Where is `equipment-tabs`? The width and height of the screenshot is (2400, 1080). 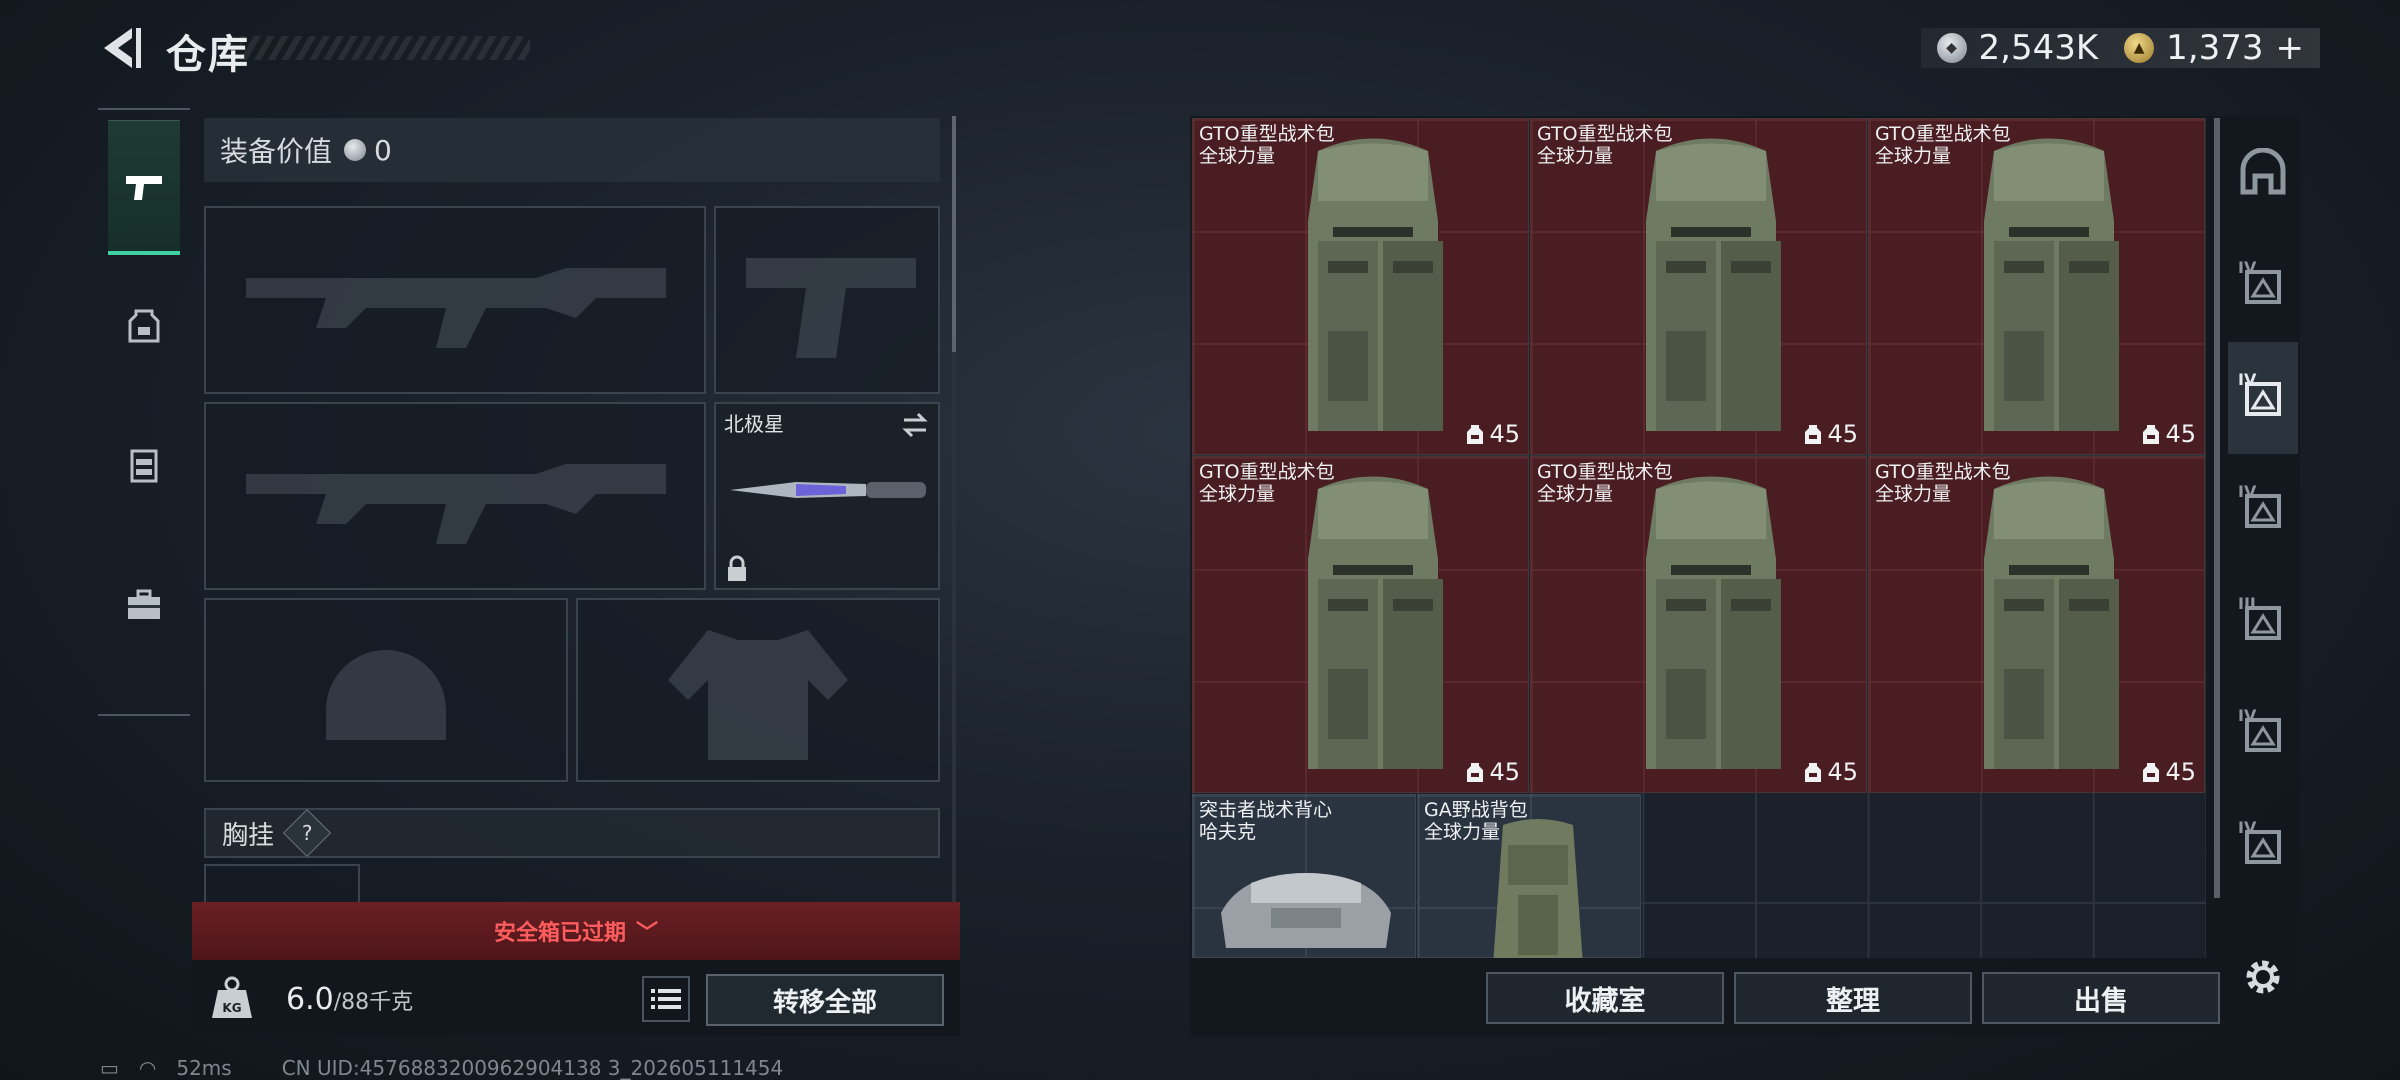
equipment-tabs is located at coordinates (144, 412).